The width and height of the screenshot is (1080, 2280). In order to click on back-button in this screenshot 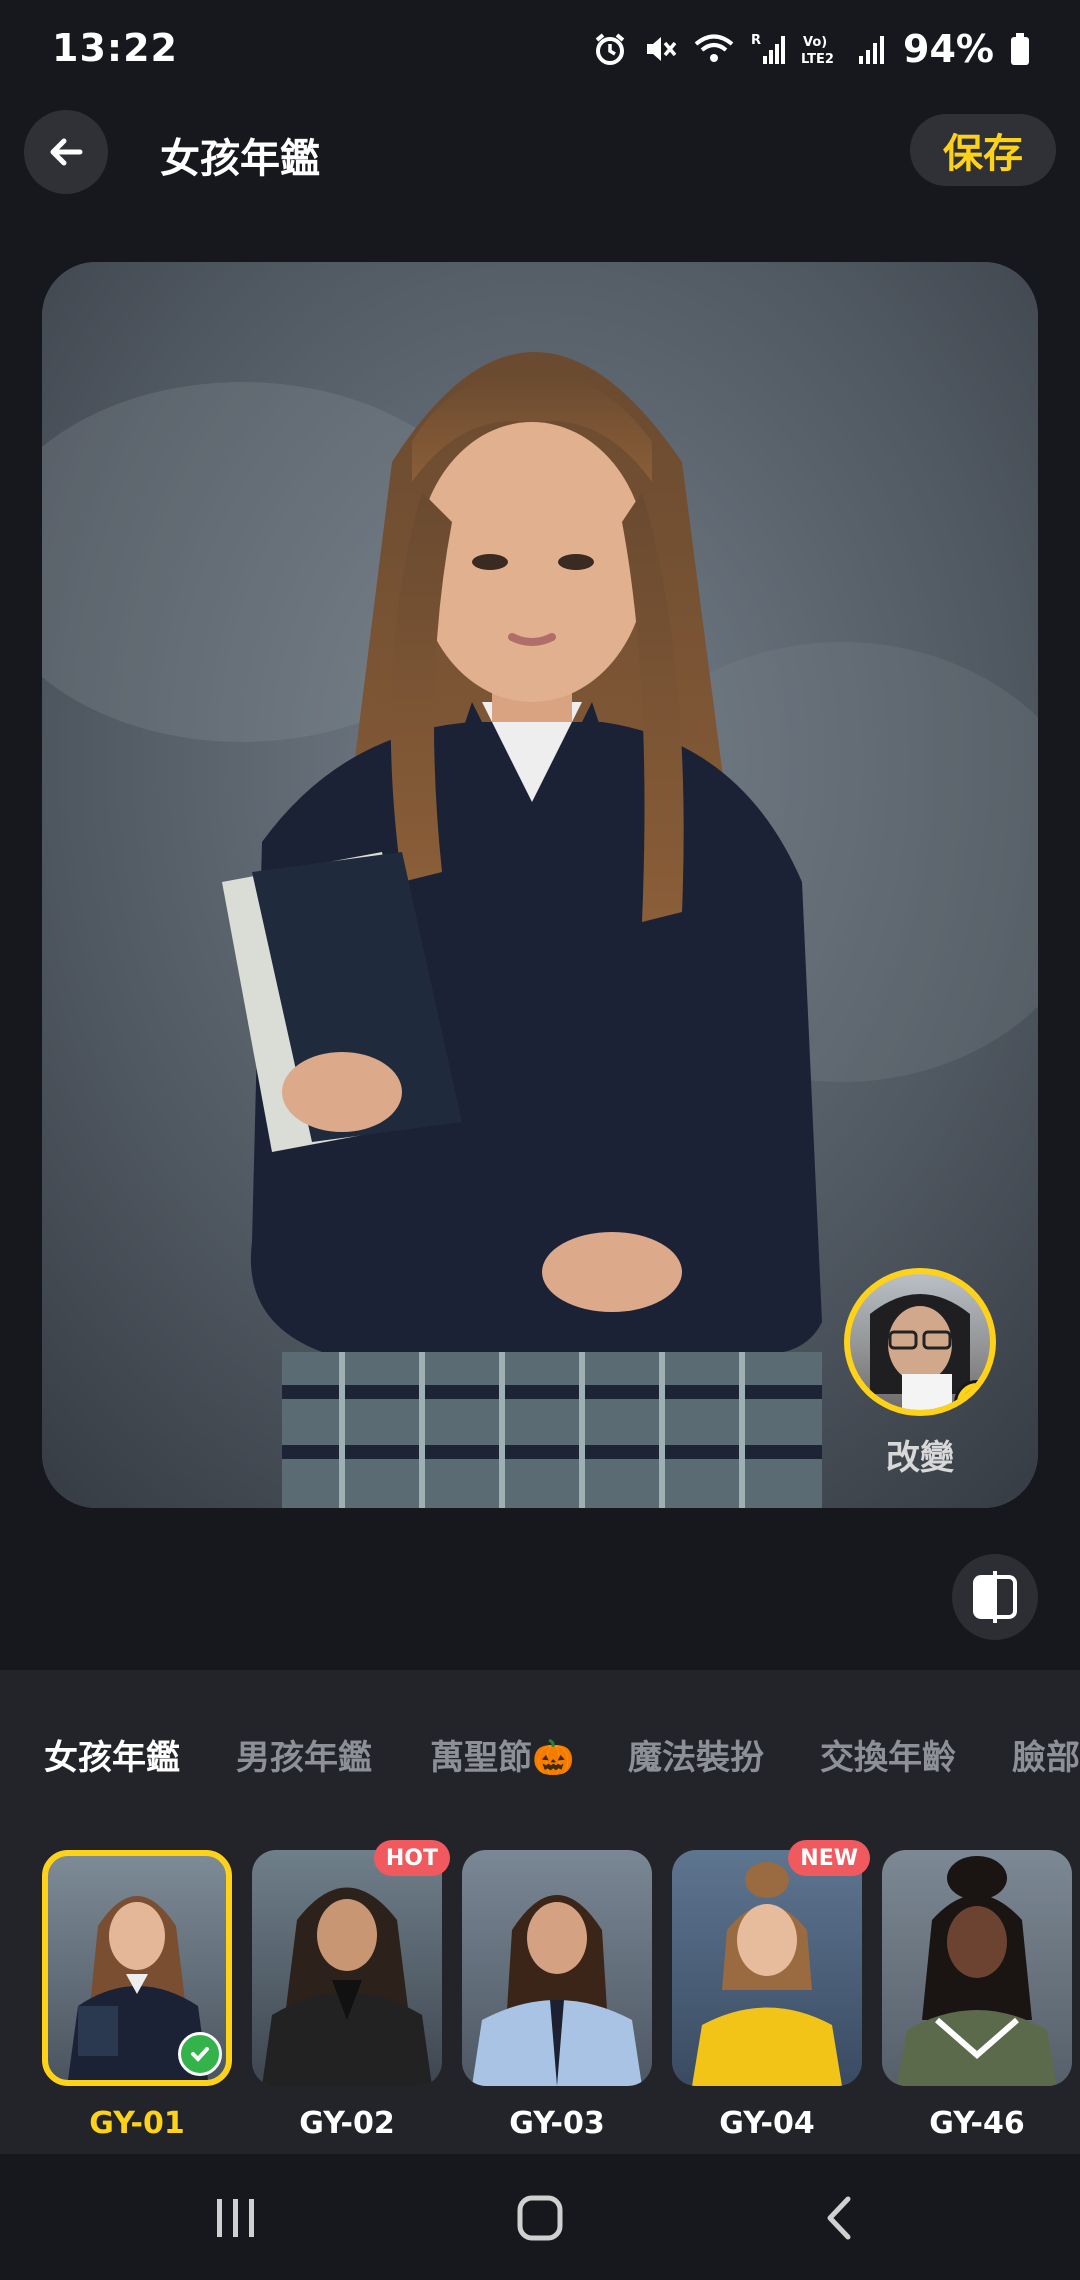, I will do `click(66, 152)`.